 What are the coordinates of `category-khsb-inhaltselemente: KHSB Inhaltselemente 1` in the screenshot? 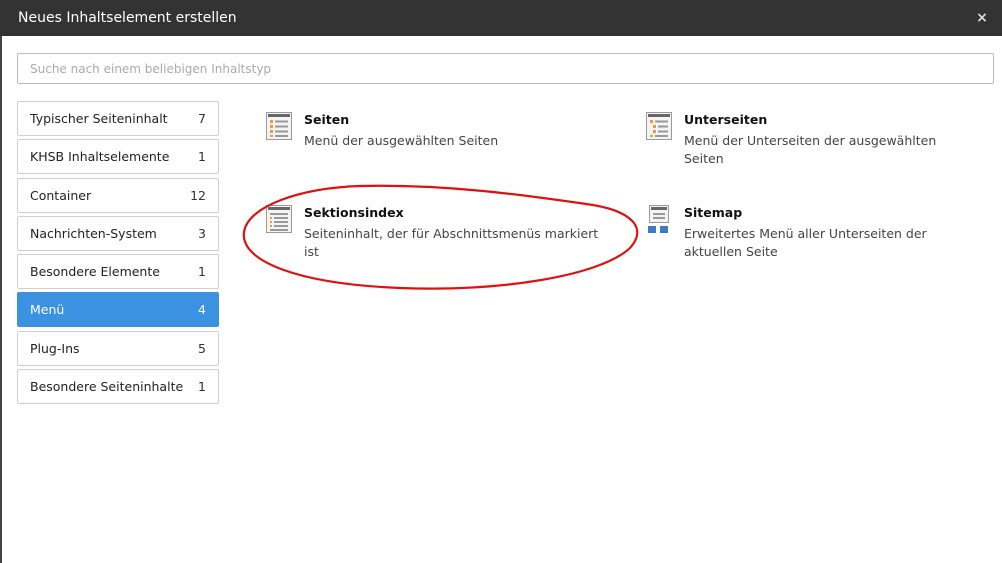 It's located at (118, 157).